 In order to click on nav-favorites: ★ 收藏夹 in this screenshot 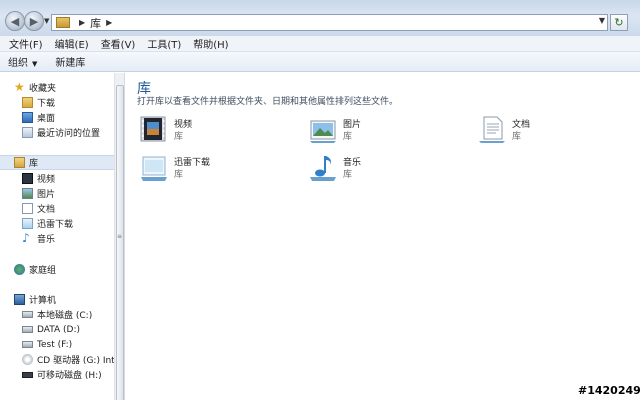, I will do `click(35, 87)`.